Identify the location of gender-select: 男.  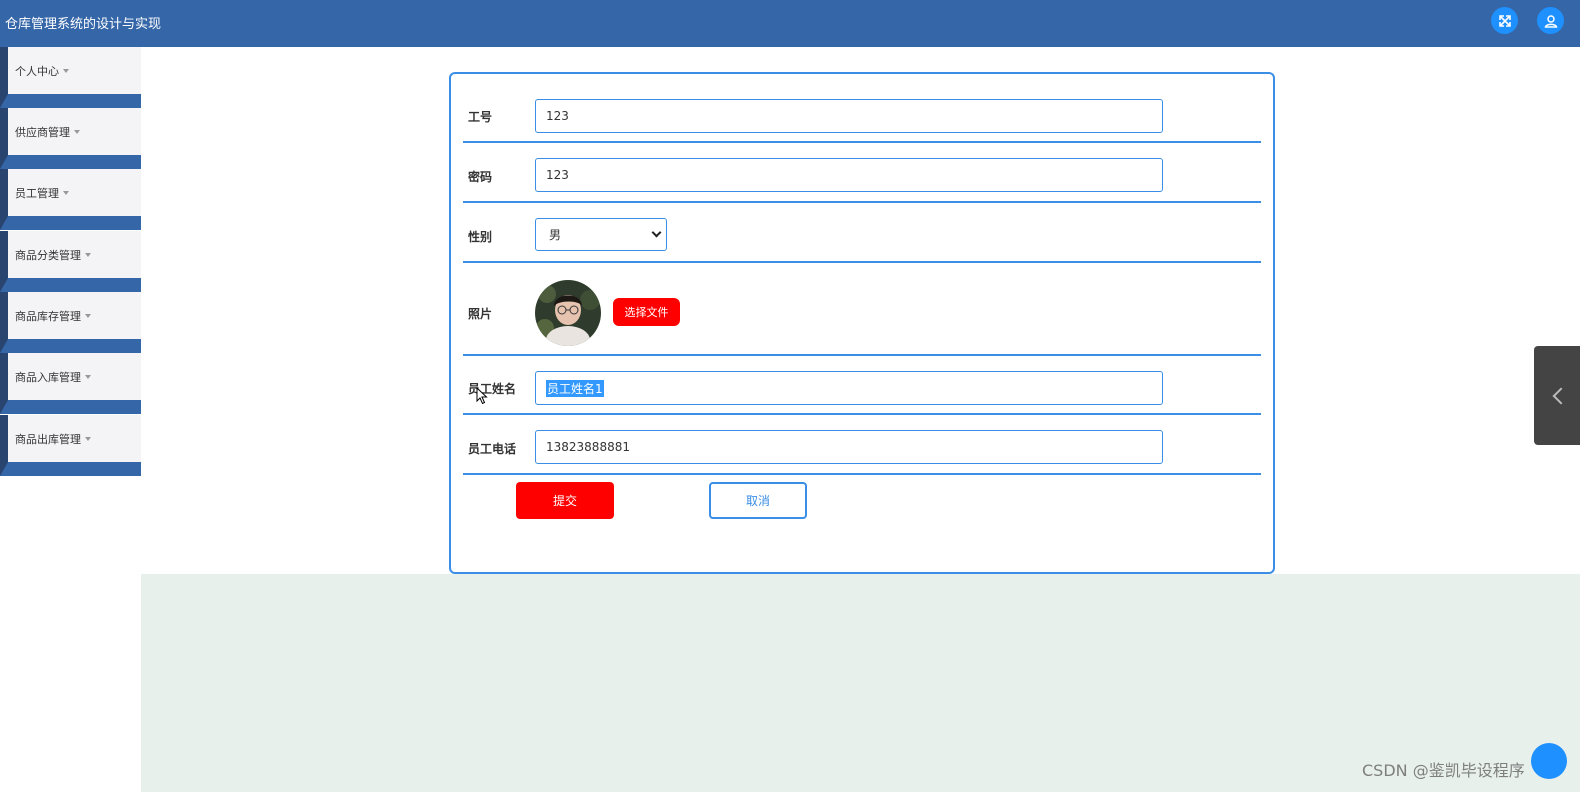
(601, 234).